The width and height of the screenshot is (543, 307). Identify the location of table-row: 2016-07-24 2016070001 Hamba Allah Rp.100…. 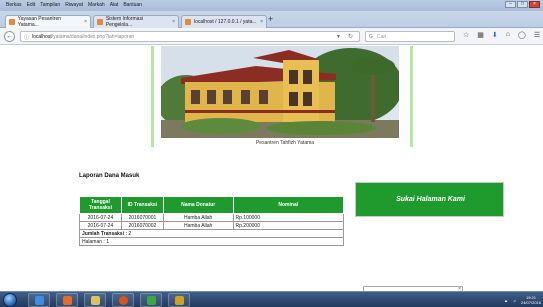
(212, 217).